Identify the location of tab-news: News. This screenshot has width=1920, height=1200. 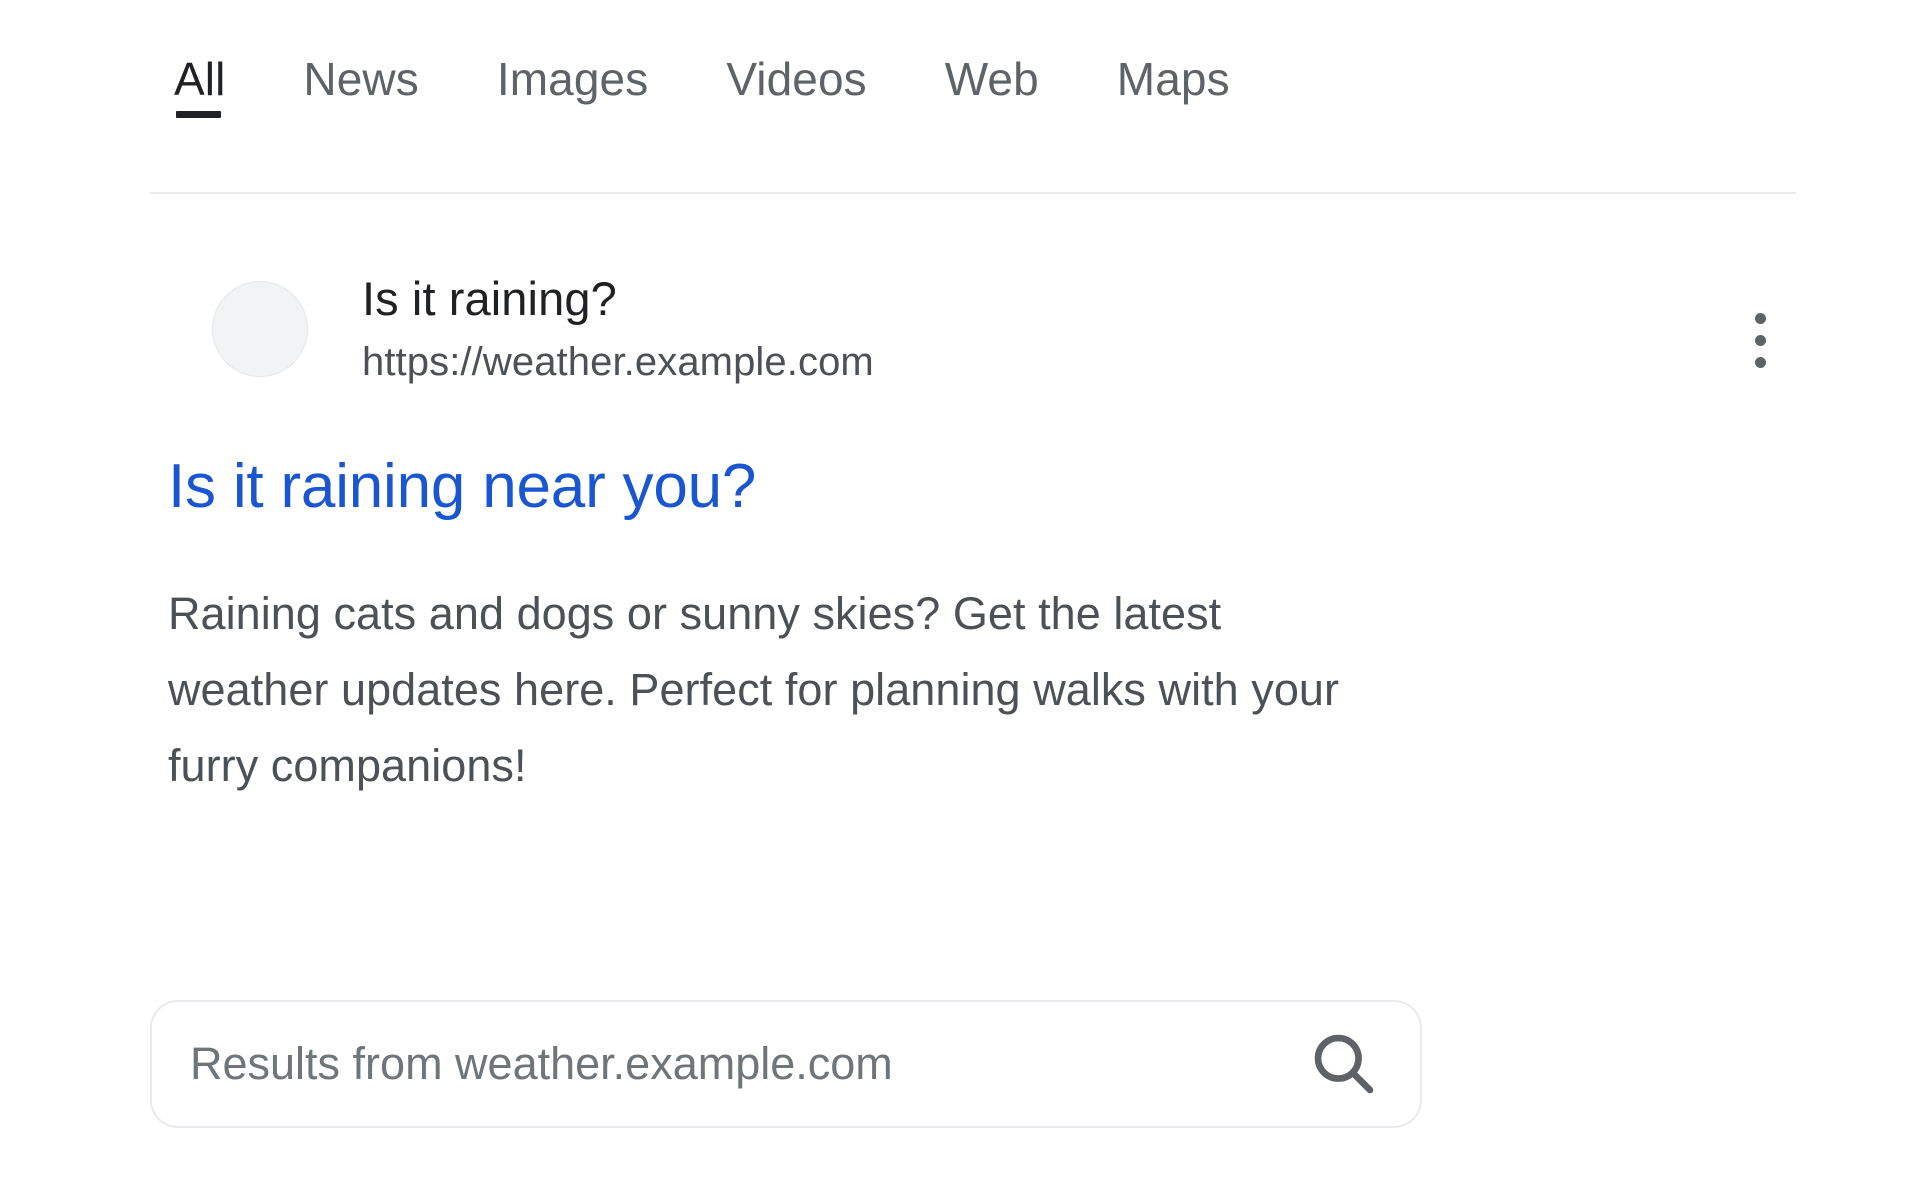
(360, 94).